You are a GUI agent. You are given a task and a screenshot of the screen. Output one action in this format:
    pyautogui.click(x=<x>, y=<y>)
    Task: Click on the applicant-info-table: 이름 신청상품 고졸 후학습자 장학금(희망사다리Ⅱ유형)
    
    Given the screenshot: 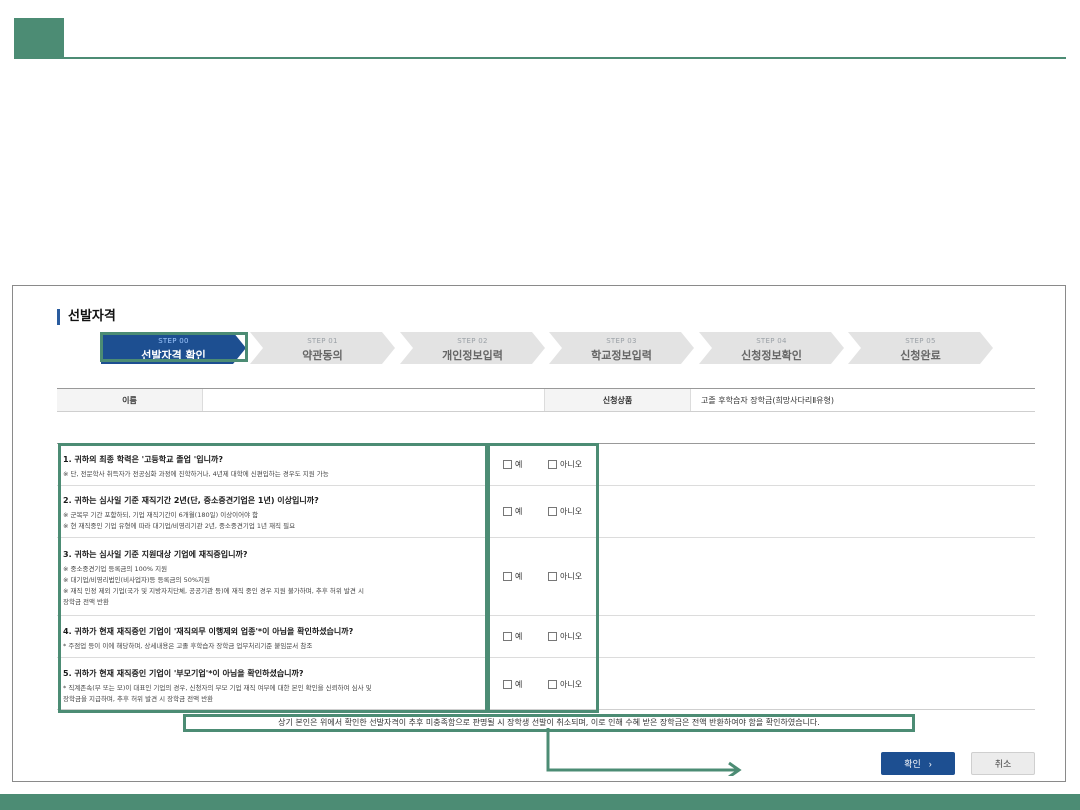 What is the action you would take?
    pyautogui.click(x=546, y=400)
    